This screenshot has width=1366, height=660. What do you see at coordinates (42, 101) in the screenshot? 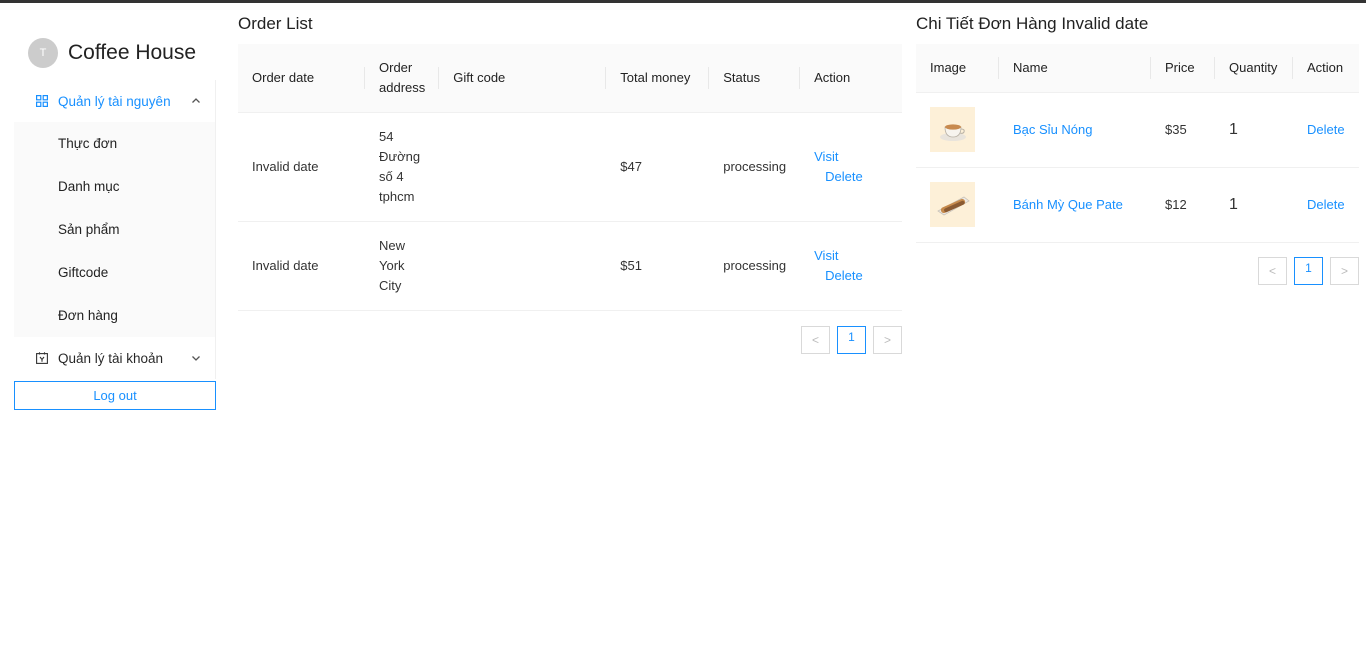
I see `appstore-icon` at bounding box center [42, 101].